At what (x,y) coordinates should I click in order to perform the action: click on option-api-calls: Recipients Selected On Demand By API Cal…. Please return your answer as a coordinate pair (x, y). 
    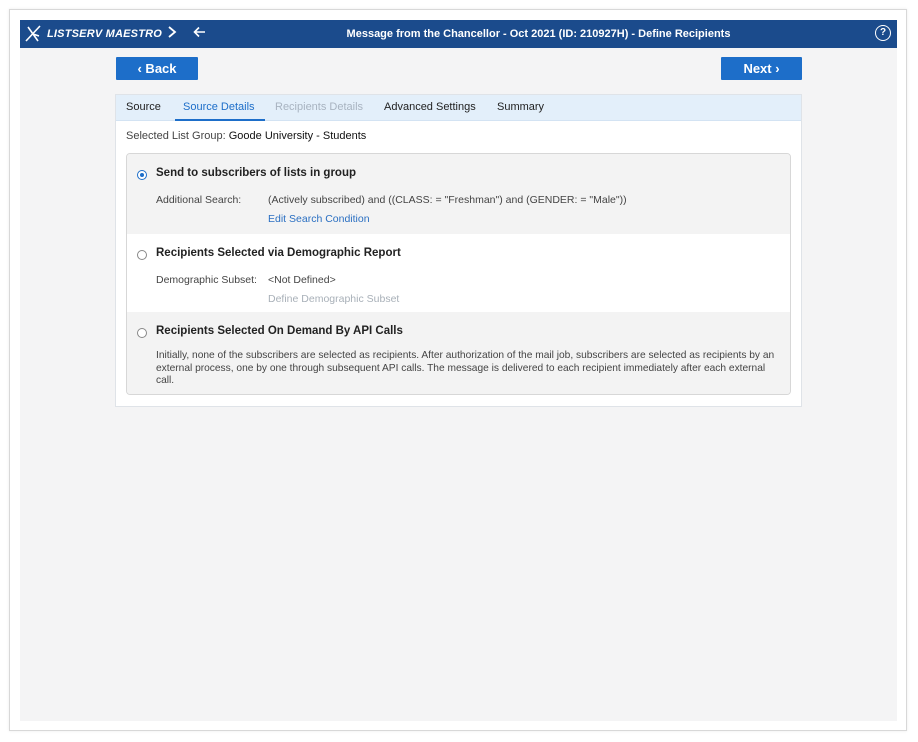
    Looking at the image, I should click on (458, 353).